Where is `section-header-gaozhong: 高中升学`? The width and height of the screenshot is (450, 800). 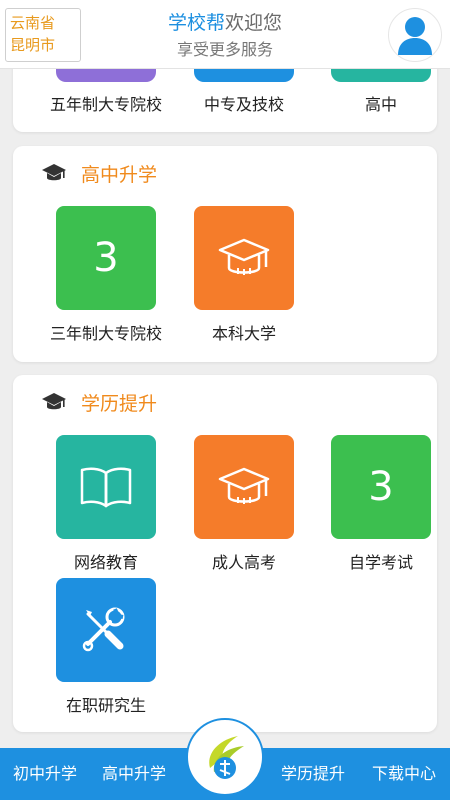 section-header-gaozhong: 高中升学 is located at coordinates (99, 173).